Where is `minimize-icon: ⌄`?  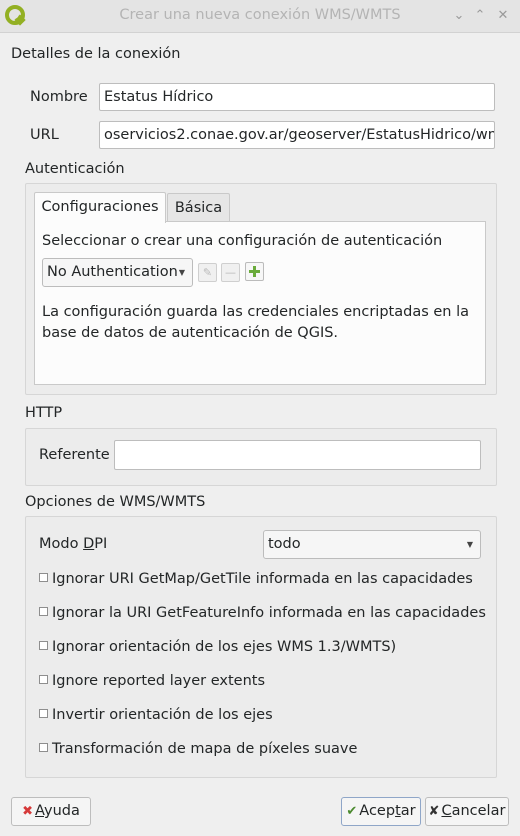
minimize-icon: ⌄ is located at coordinates (459, 16).